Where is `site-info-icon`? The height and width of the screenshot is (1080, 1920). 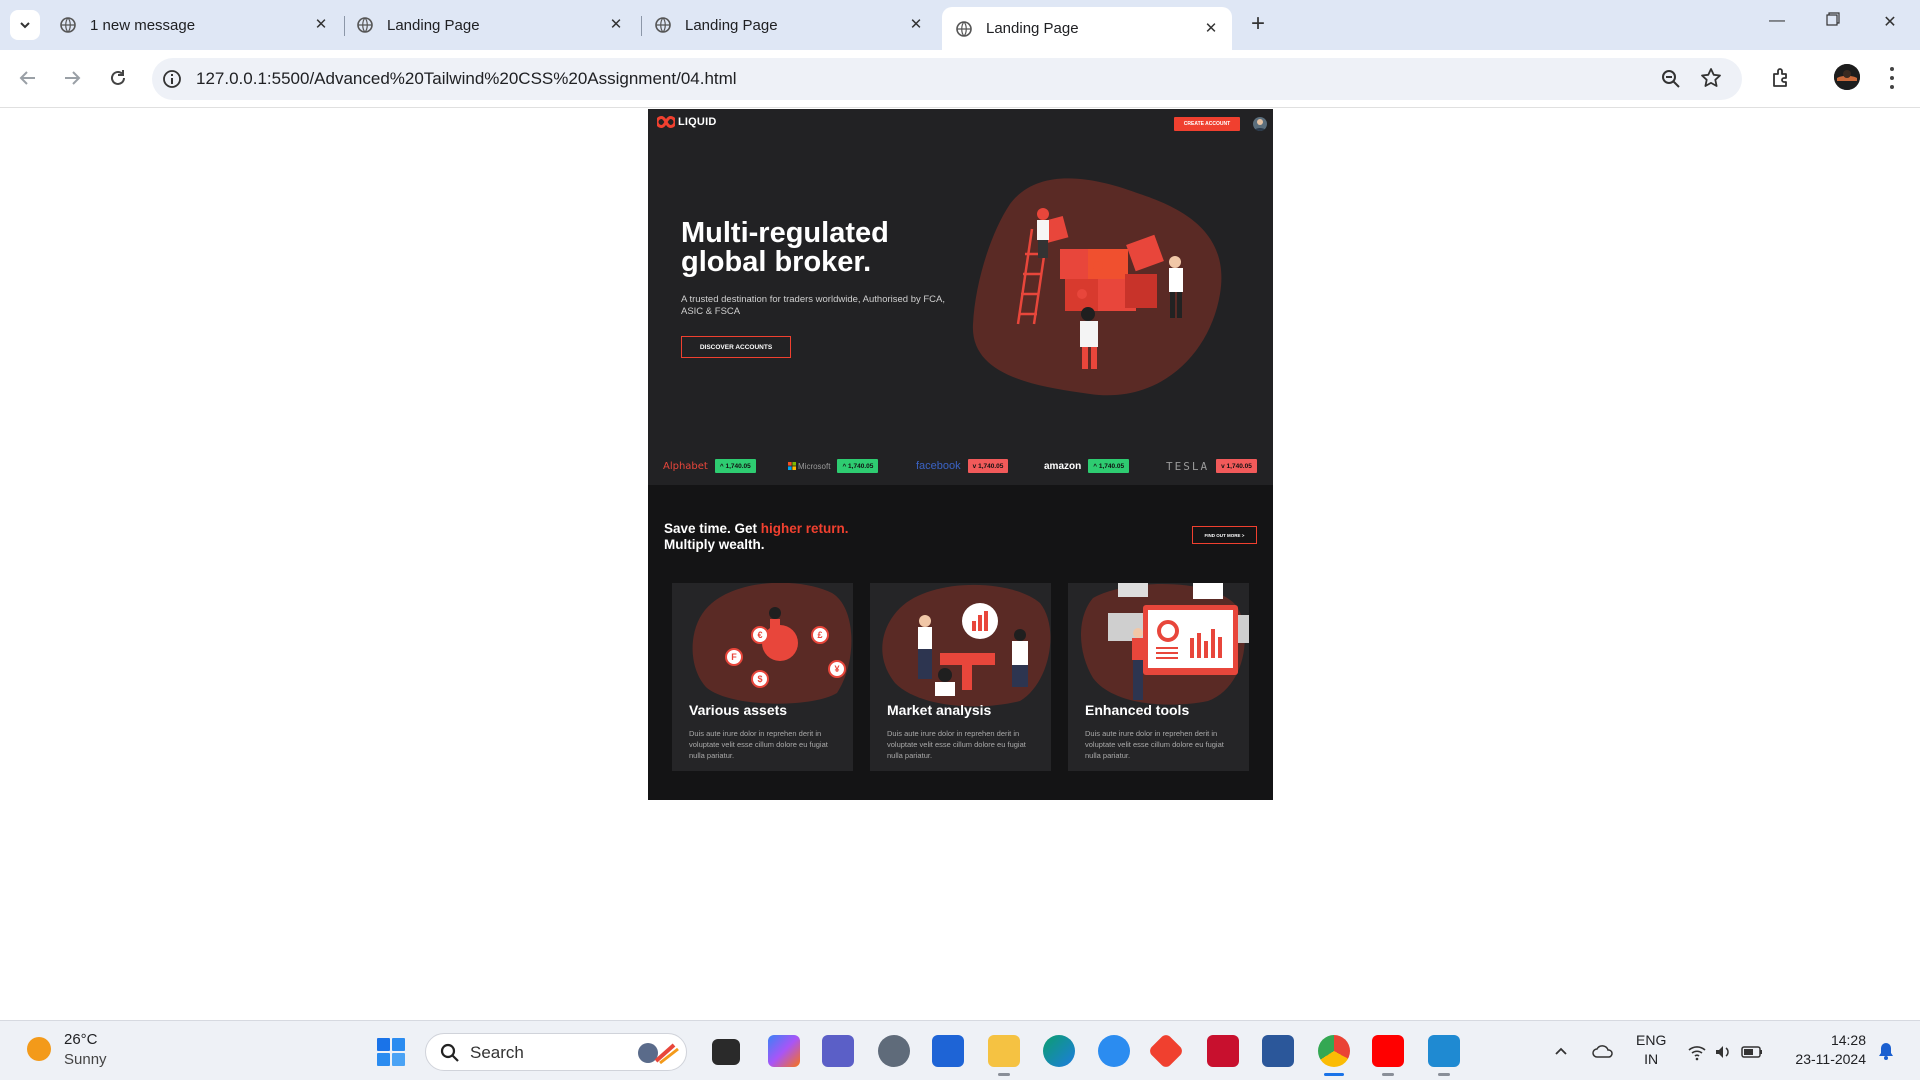 site-info-icon is located at coordinates (172, 79).